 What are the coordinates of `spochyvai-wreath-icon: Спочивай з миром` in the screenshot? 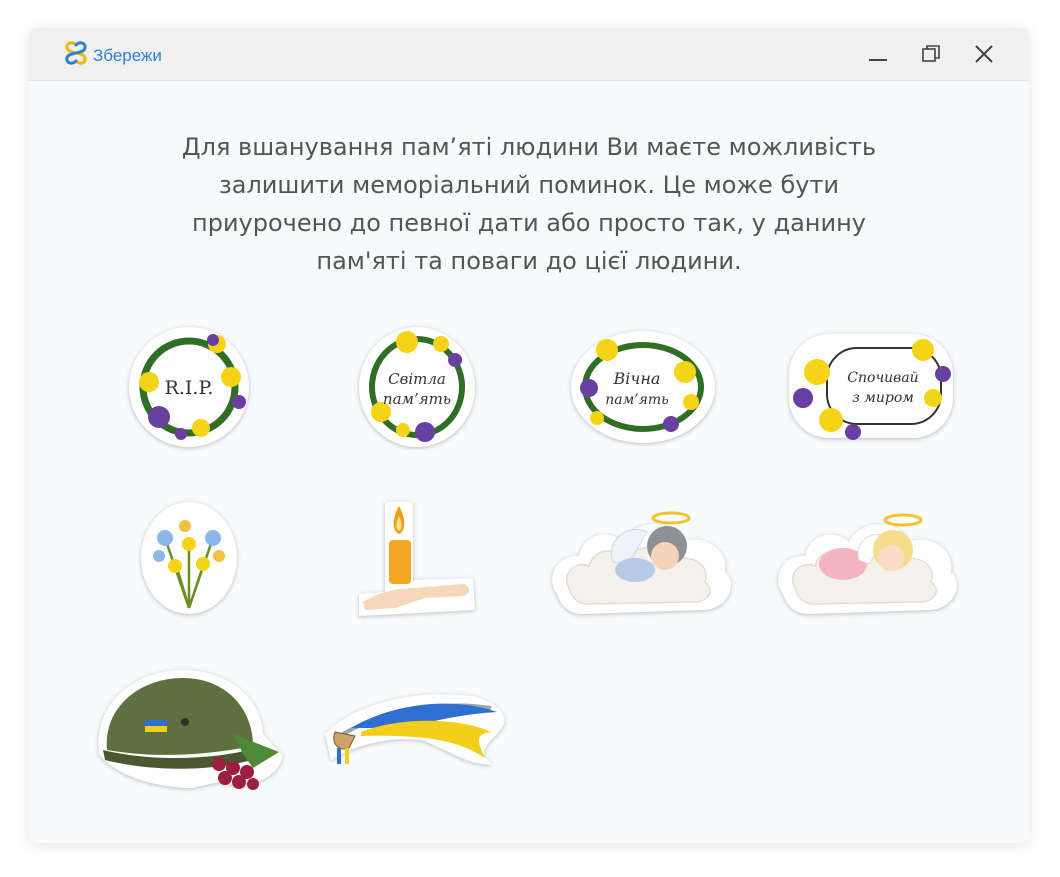 It's located at (871, 387).